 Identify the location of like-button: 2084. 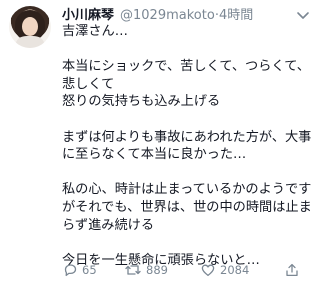
(224, 270).